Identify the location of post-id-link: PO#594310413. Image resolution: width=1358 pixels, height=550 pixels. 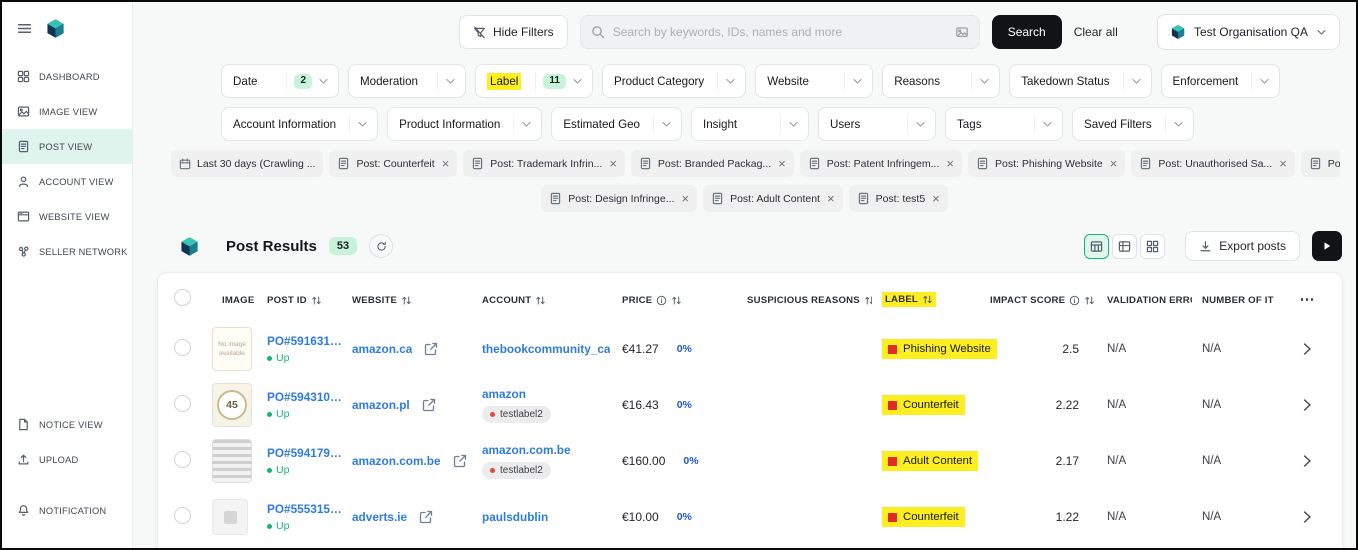
(304, 397).